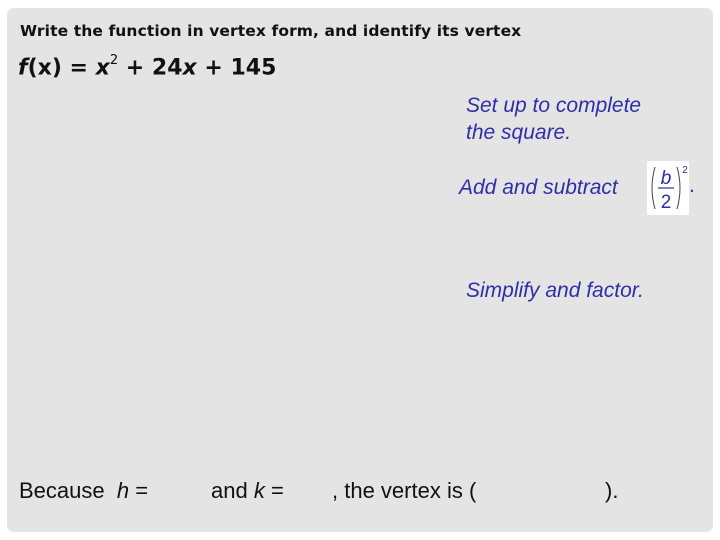 This screenshot has height=540, width=720. I want to click on step-simplify-factor: Simplify and factor., so click(555, 290).